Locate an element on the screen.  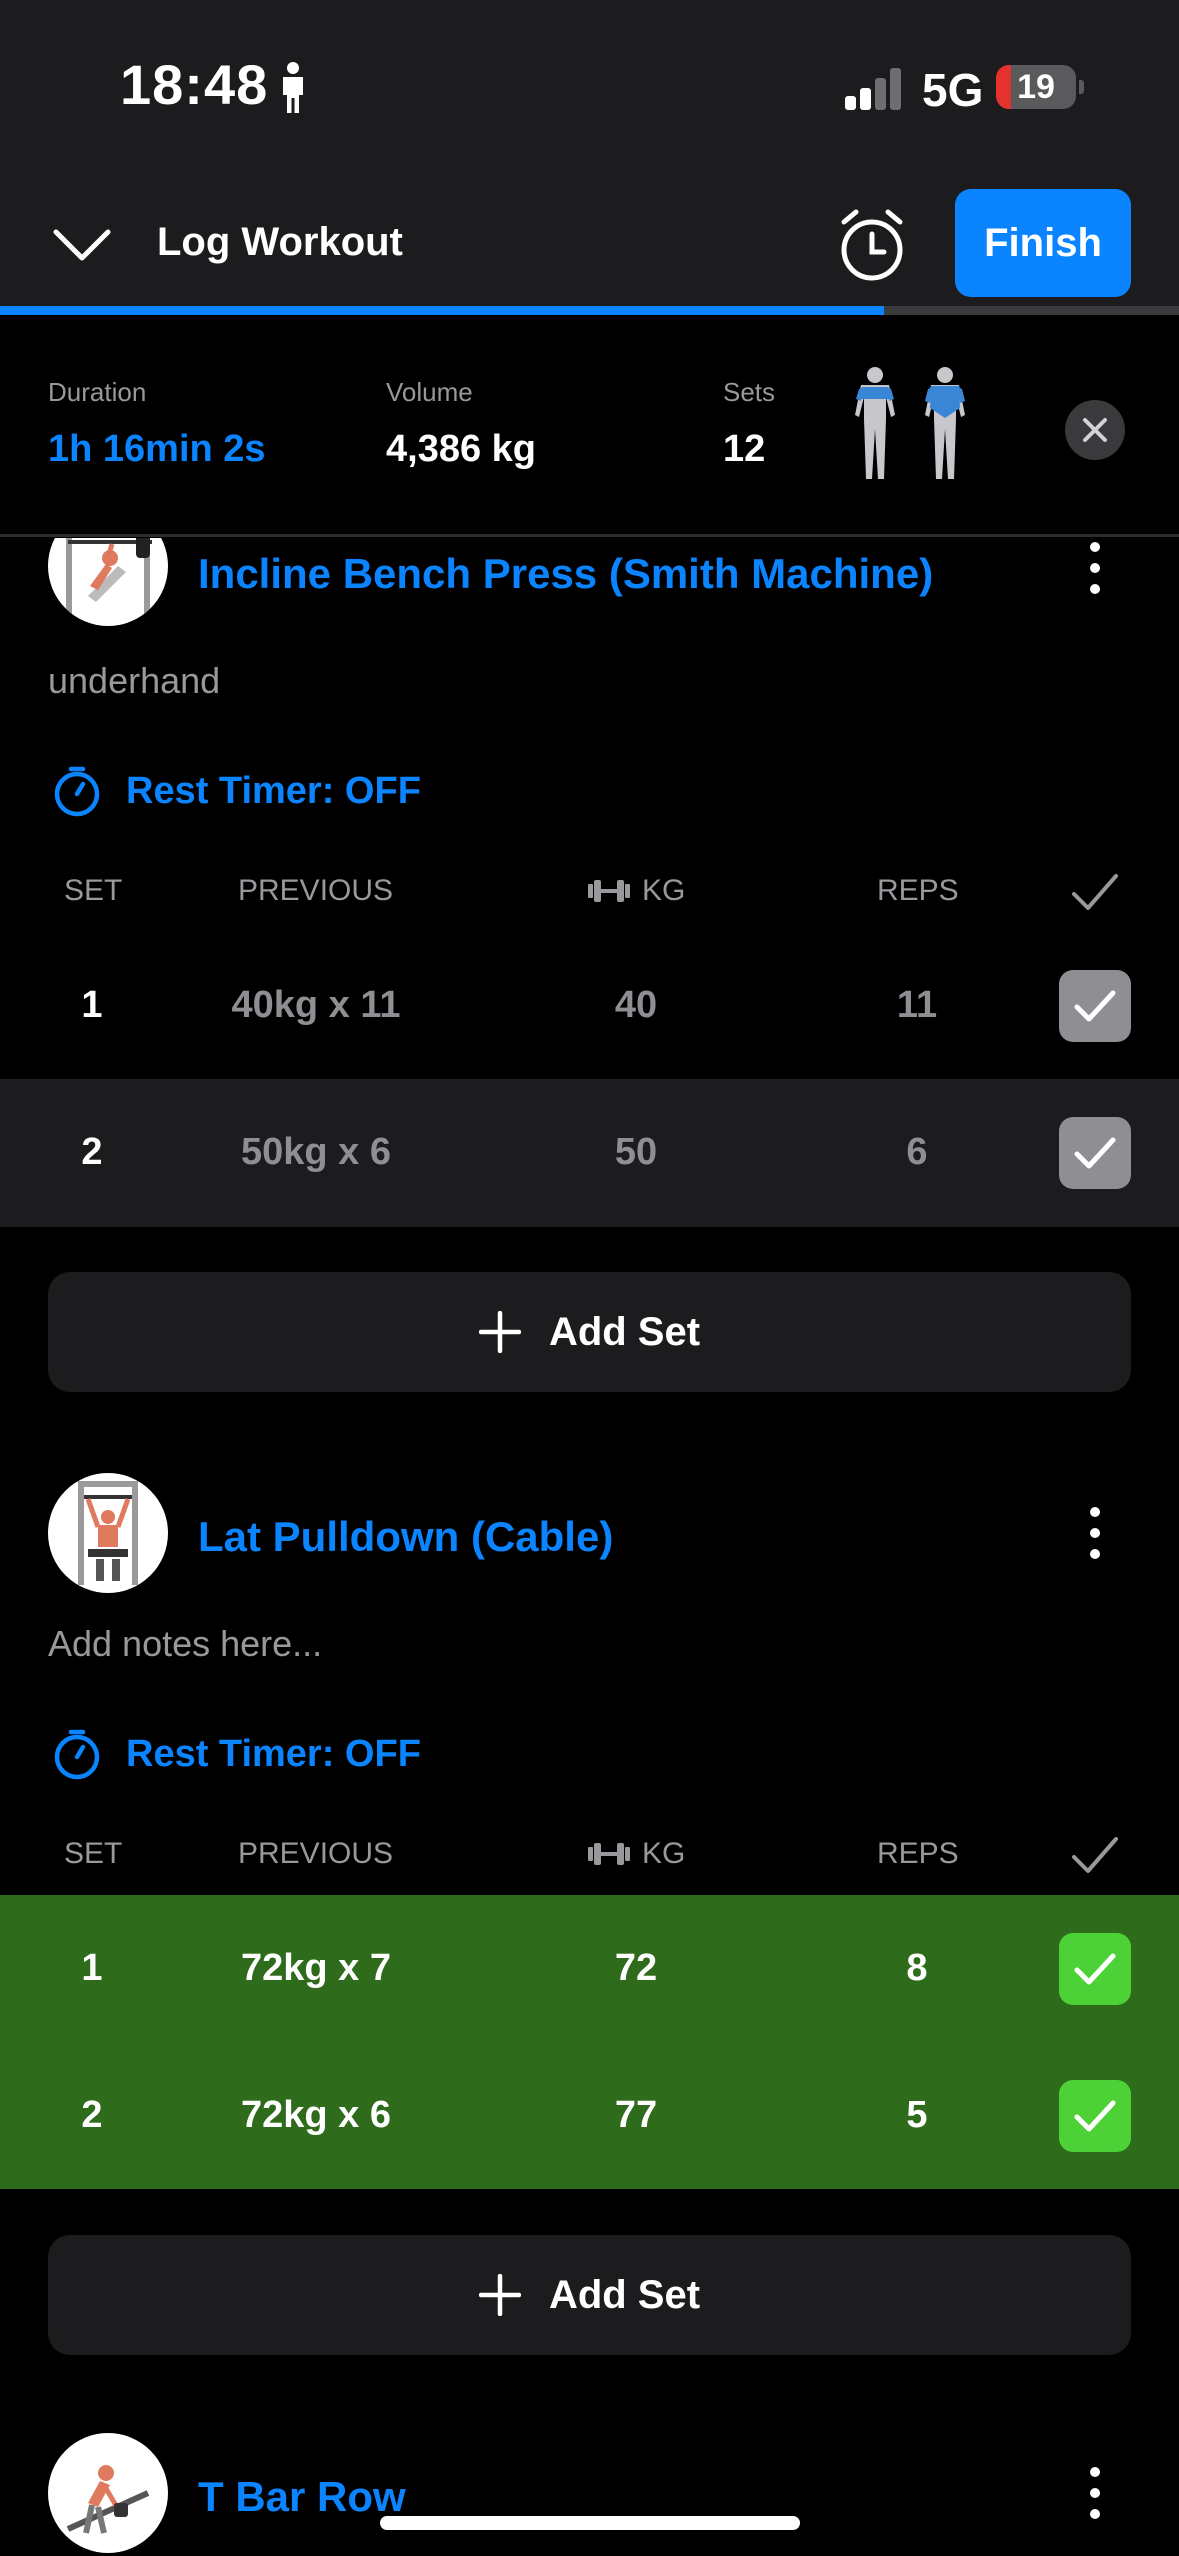
volume-stat: Volume 4,386 kg is located at coordinates (461, 424).